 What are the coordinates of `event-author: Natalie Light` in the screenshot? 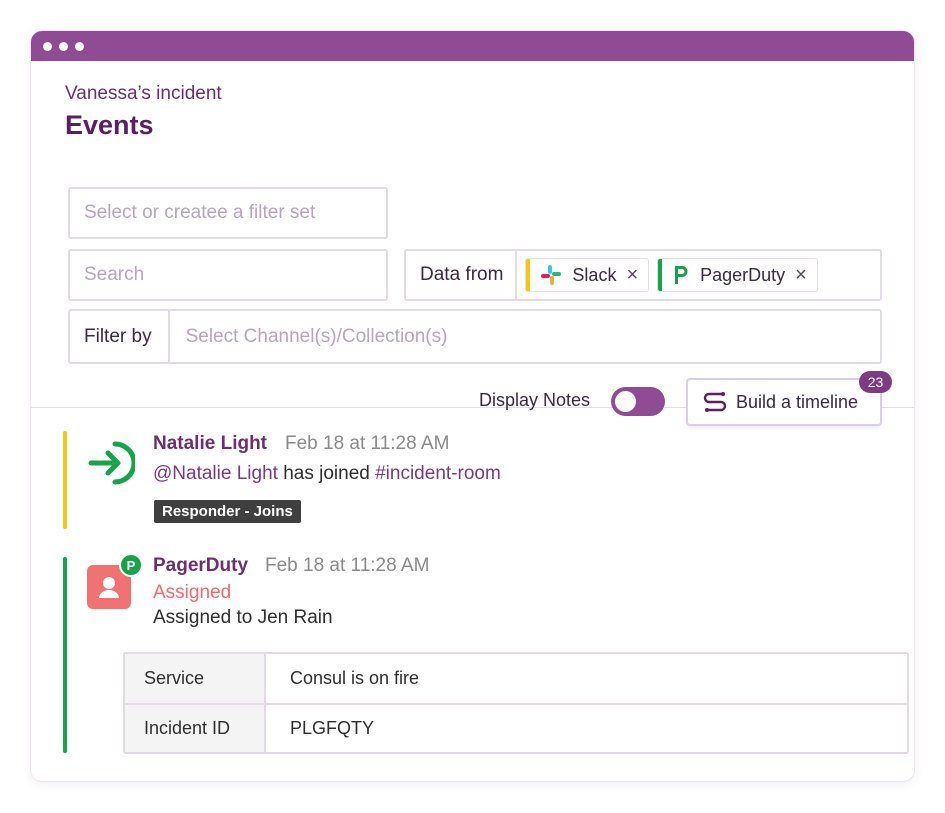 It's located at (210, 443).